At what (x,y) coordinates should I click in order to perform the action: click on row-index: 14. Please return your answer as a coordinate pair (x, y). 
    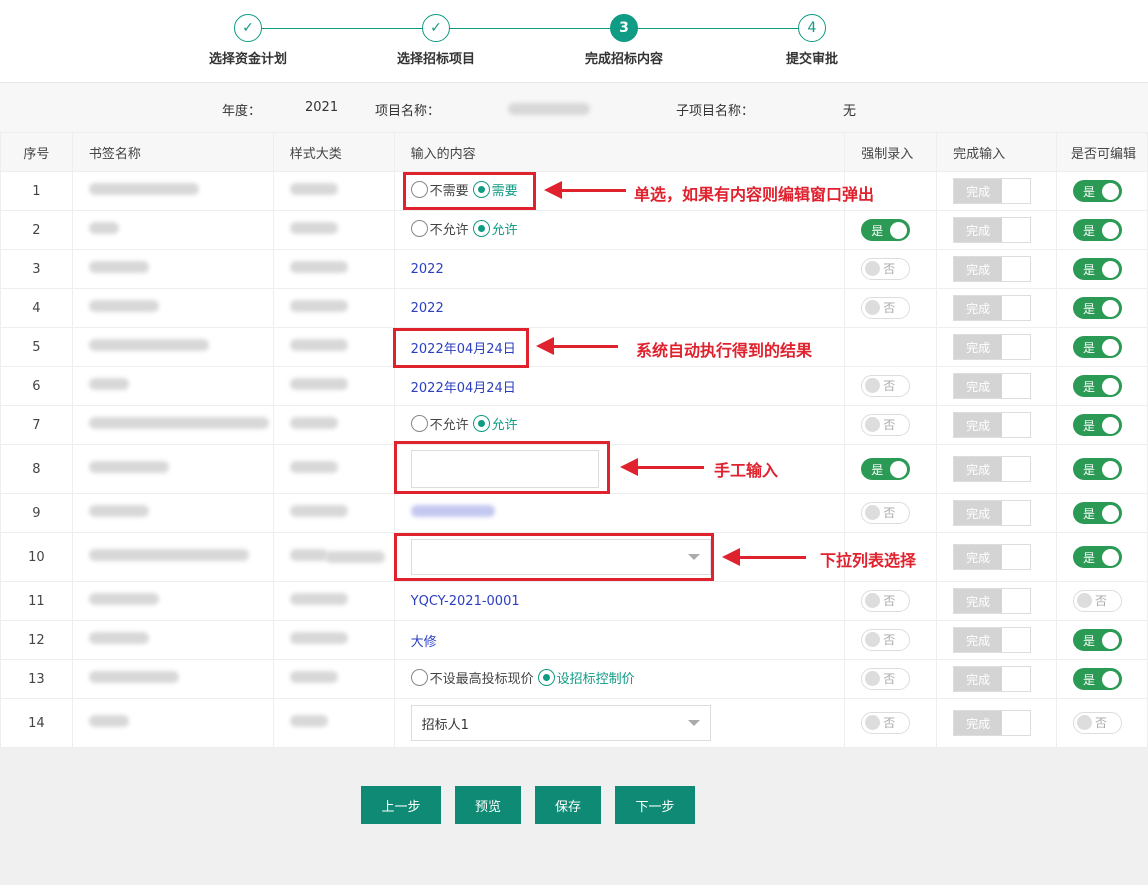
    Looking at the image, I should click on (36, 723).